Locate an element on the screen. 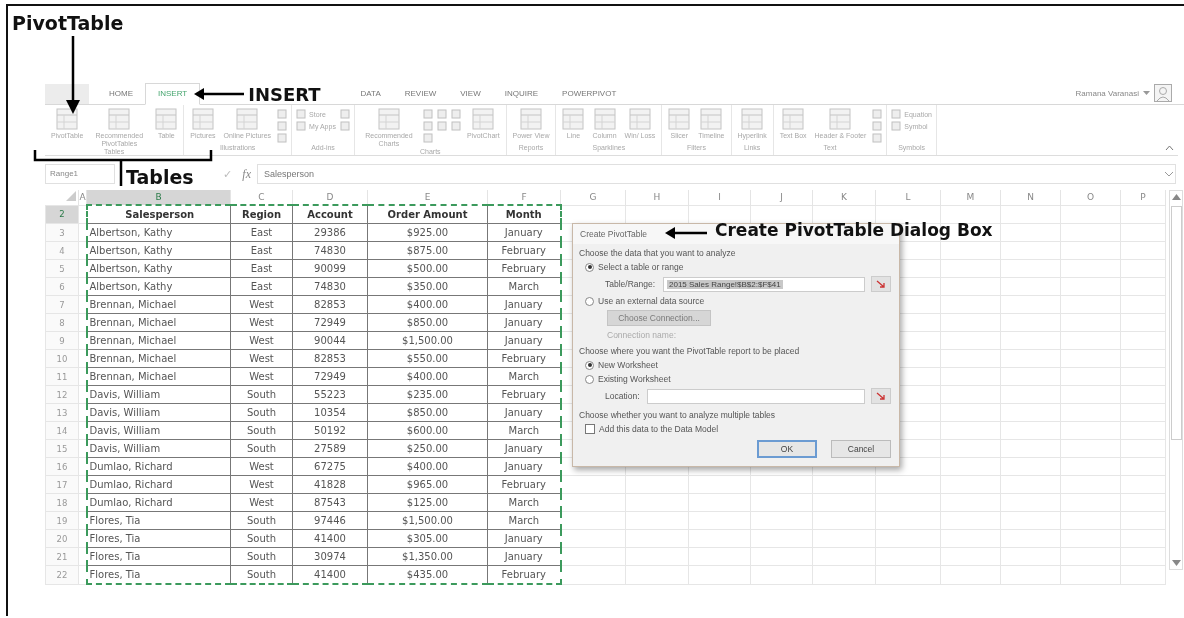 This screenshot has width=1184, height=618. column-header: M is located at coordinates (970, 197).